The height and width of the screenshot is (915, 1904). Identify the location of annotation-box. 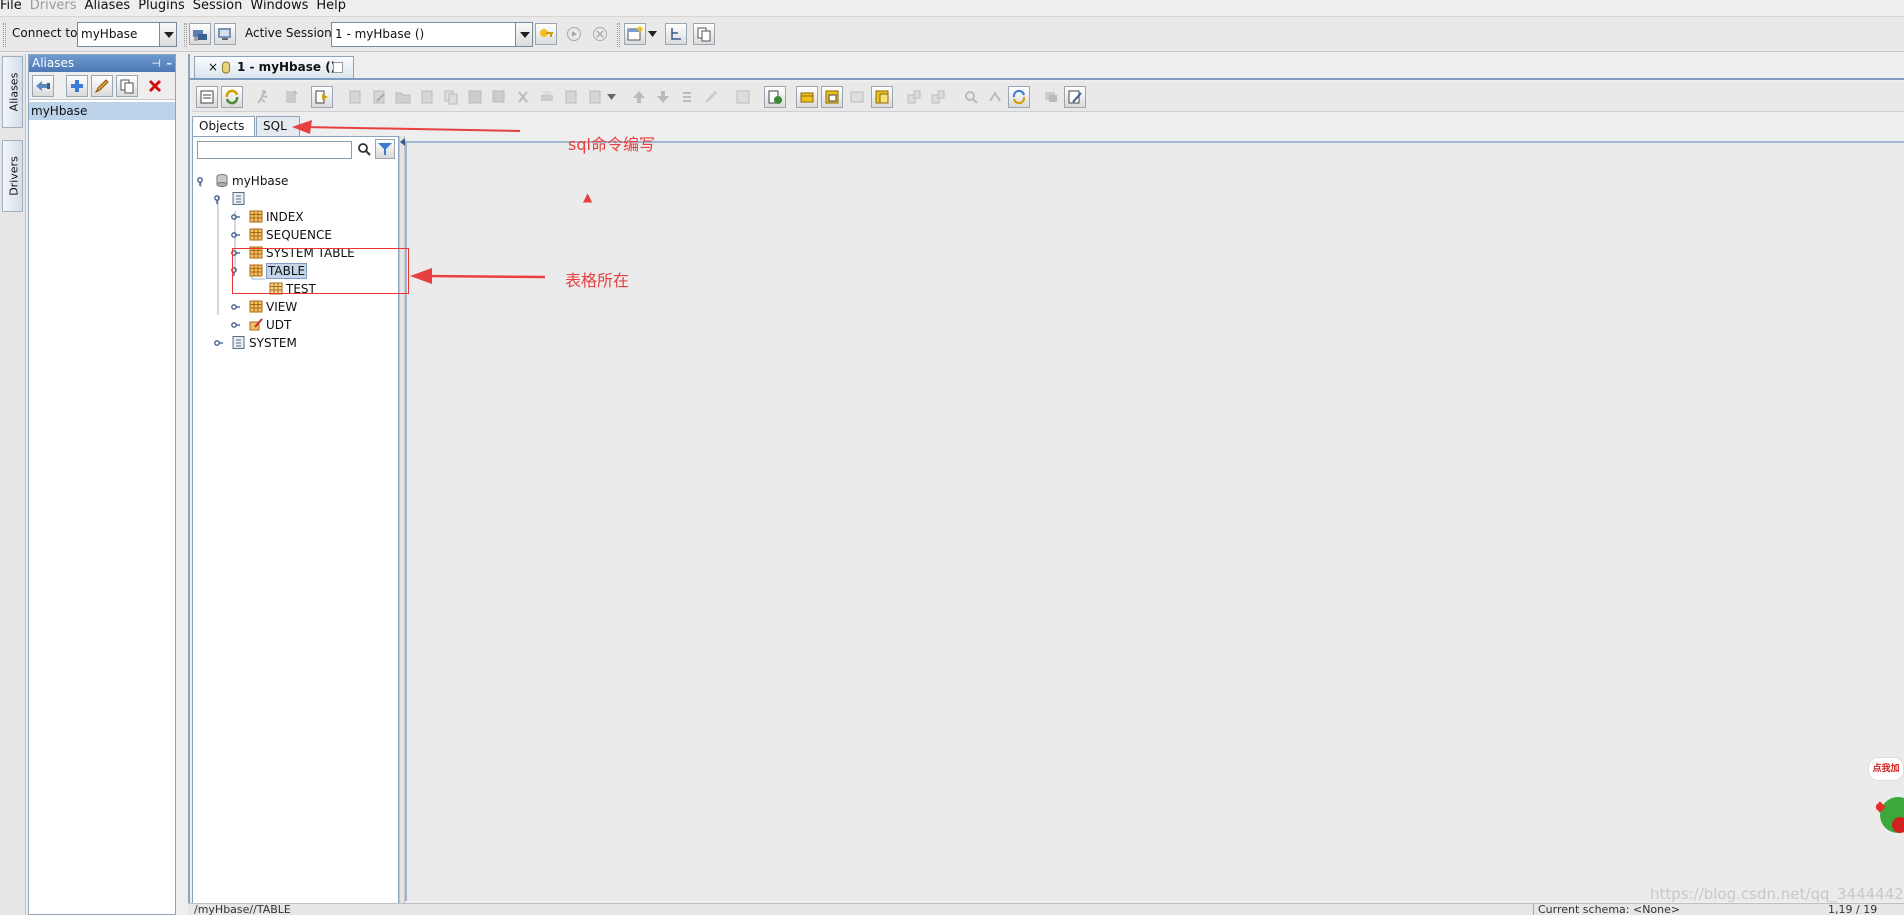
(320, 271).